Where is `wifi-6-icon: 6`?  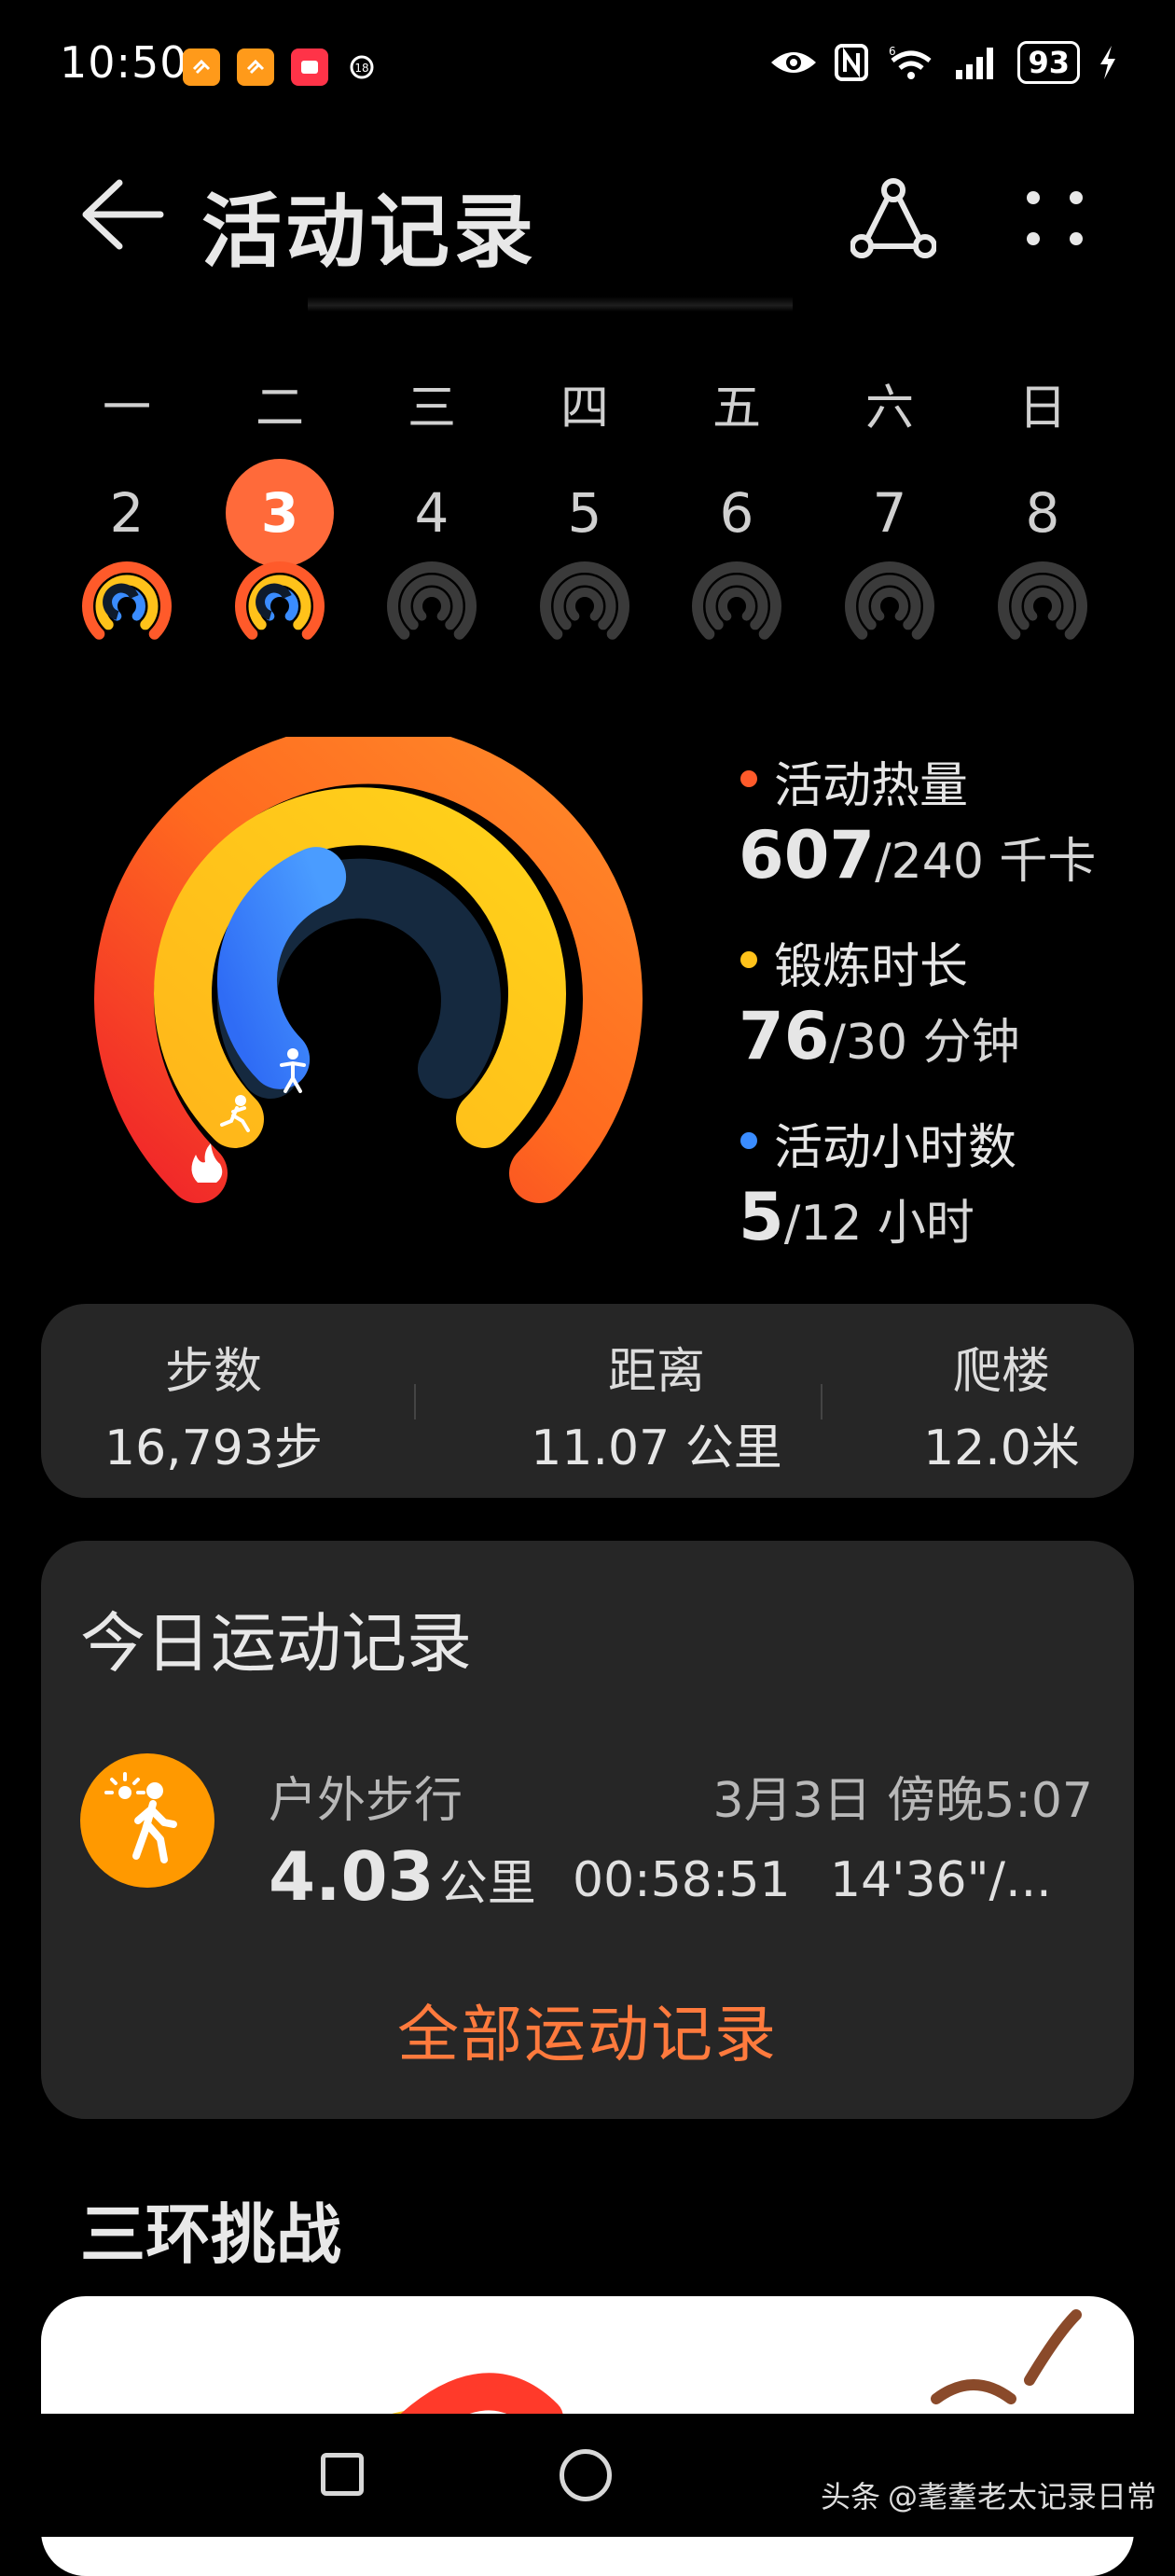 wifi-6-icon: 6 is located at coordinates (911, 62).